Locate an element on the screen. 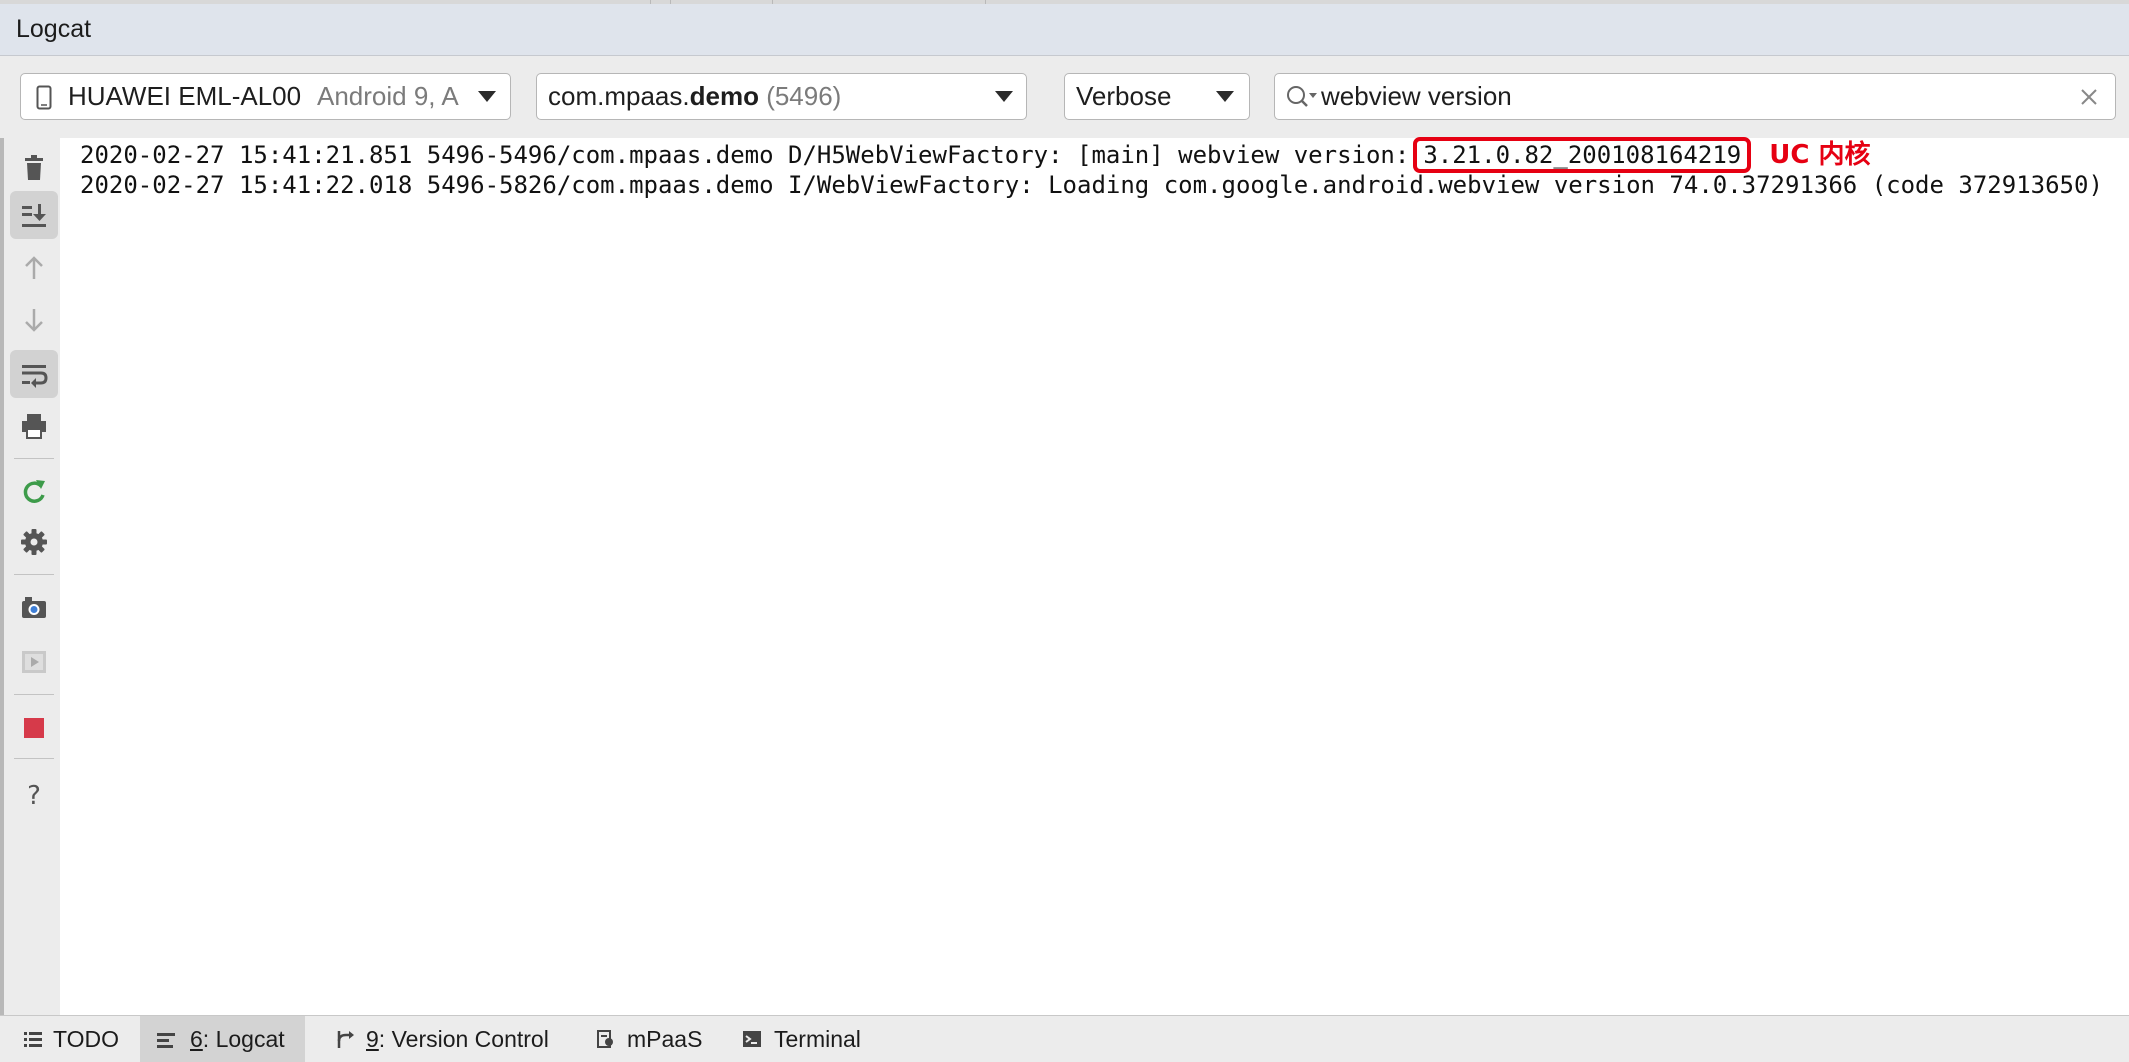 The width and height of the screenshot is (2129, 1062). scroll-to-end-icon is located at coordinates (34, 215).